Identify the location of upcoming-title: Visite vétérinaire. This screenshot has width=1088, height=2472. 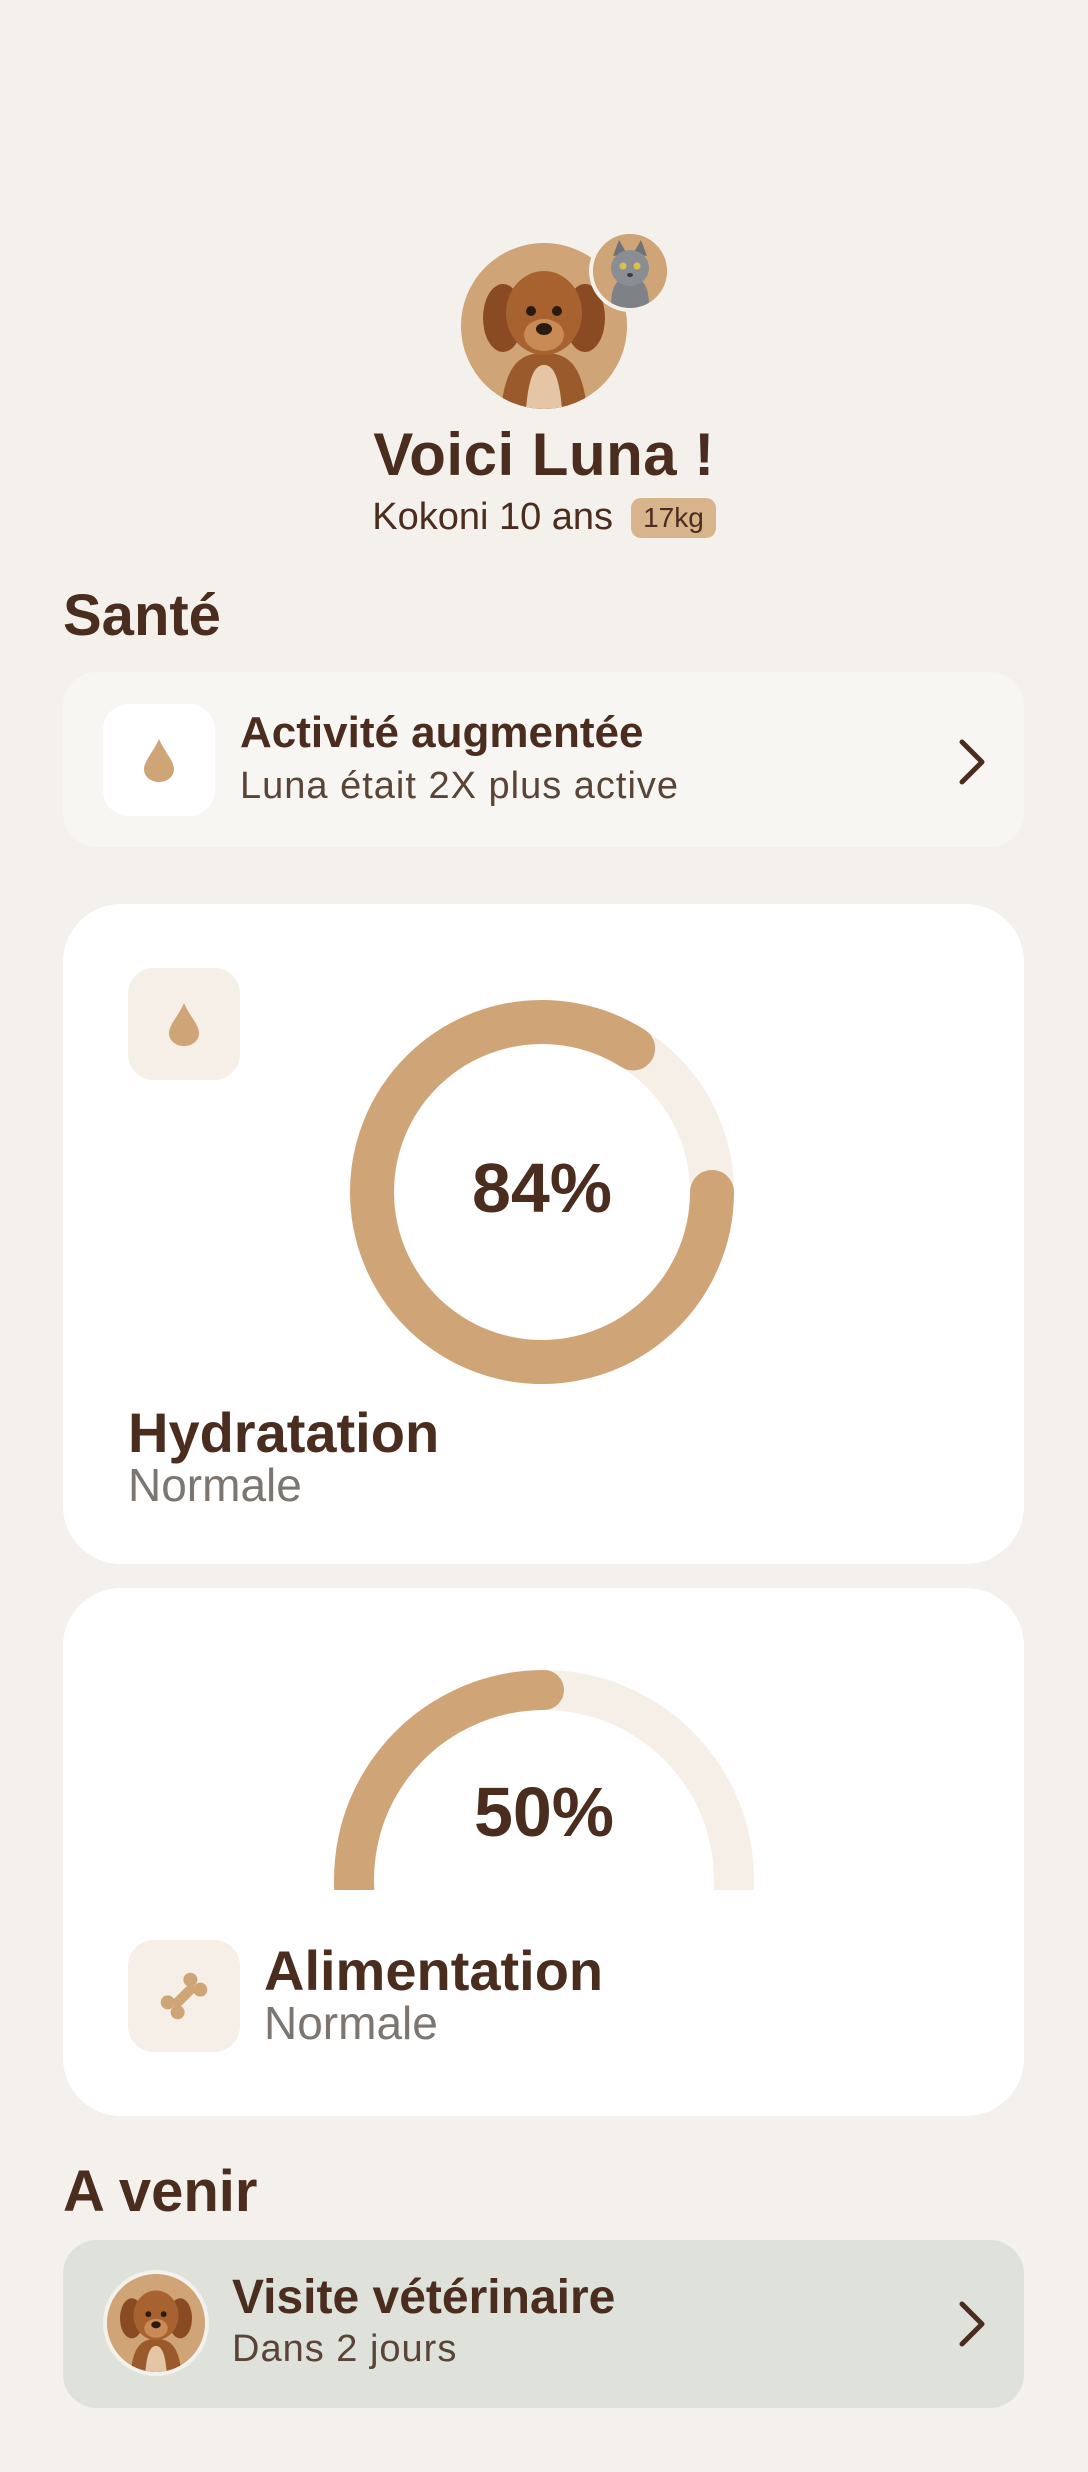
(424, 2297).